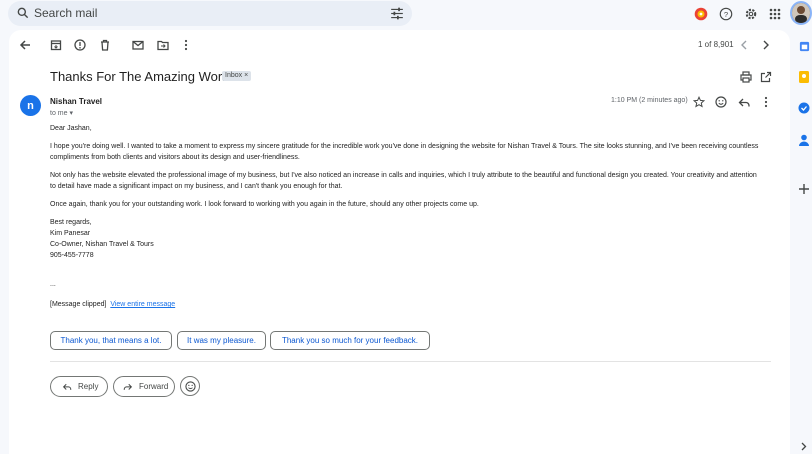 This screenshot has height=454, width=812. I want to click on remove-label-icon: ×, so click(246, 75).